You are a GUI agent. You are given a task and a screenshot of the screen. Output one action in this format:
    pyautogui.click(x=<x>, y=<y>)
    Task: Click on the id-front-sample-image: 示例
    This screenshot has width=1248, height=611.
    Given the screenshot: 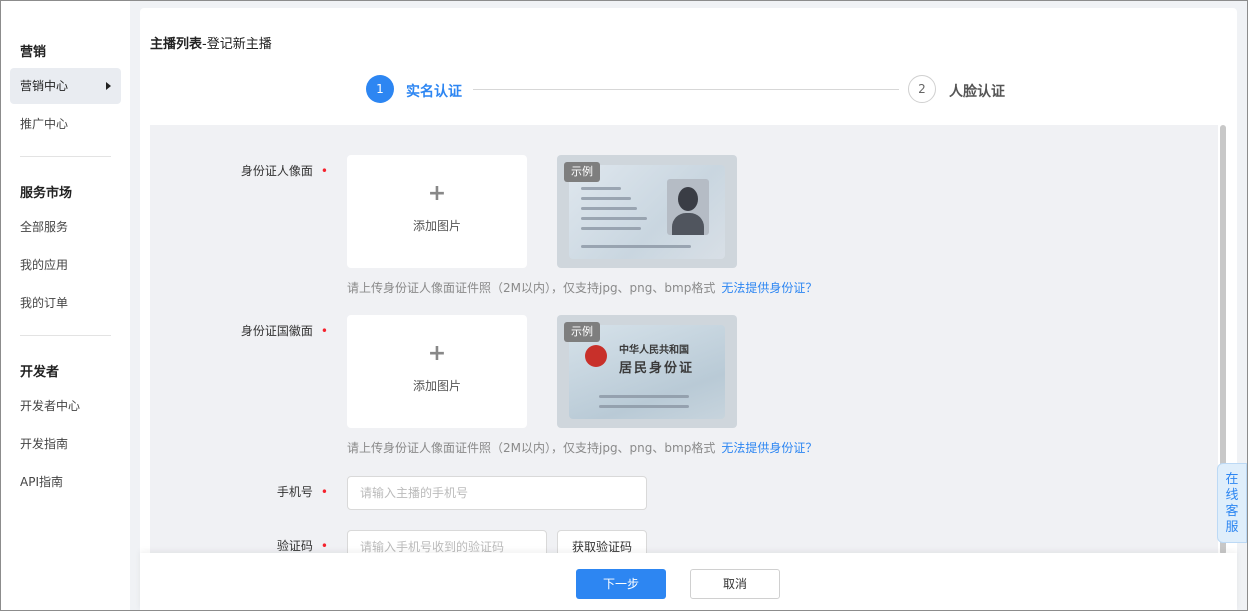 What is the action you would take?
    pyautogui.click(x=647, y=211)
    